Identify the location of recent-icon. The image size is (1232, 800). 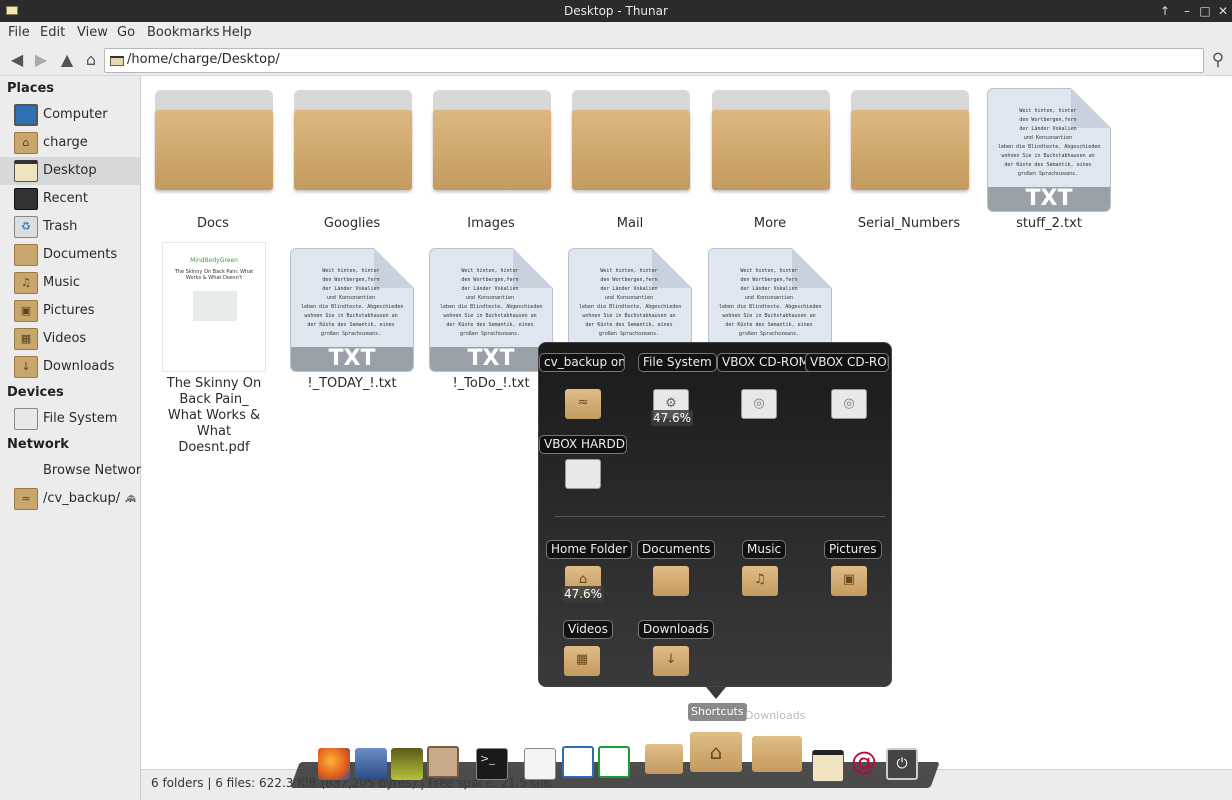
(26, 199).